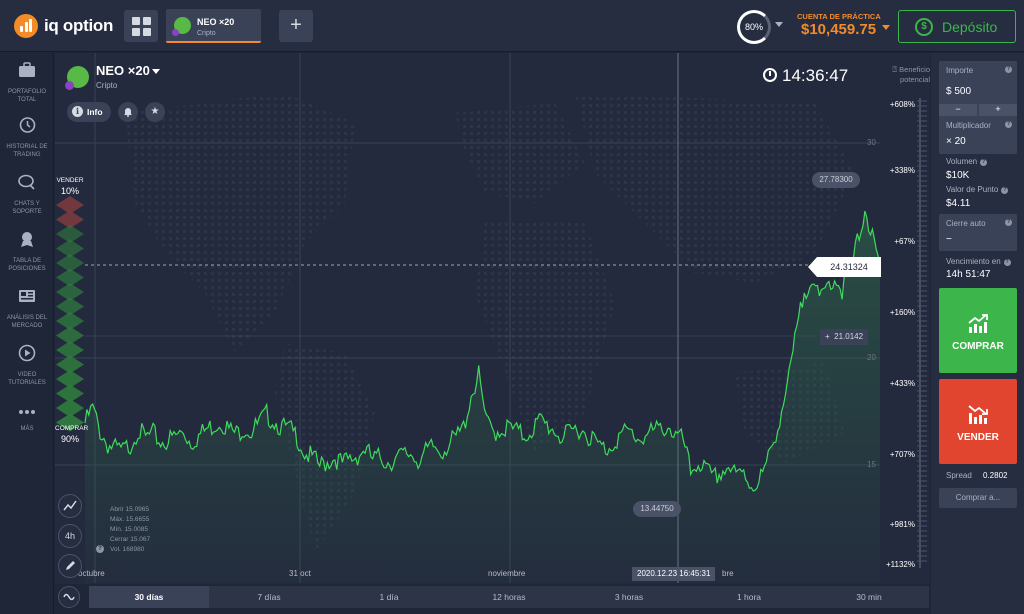  What do you see at coordinates (838, 29) in the screenshot?
I see `account-balance: $10,459.75` at bounding box center [838, 29].